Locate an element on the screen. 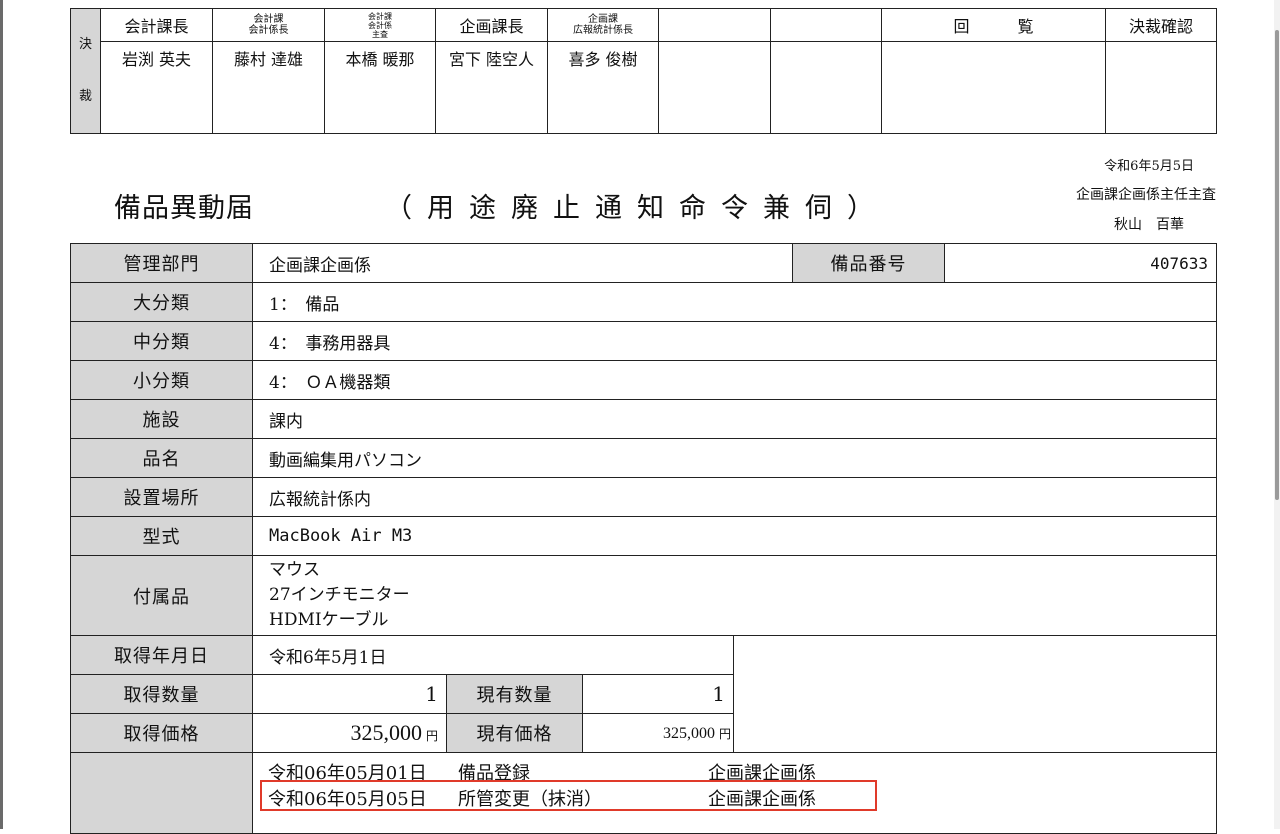  value-cur-price: 325,000 is located at coordinates (688, 733).